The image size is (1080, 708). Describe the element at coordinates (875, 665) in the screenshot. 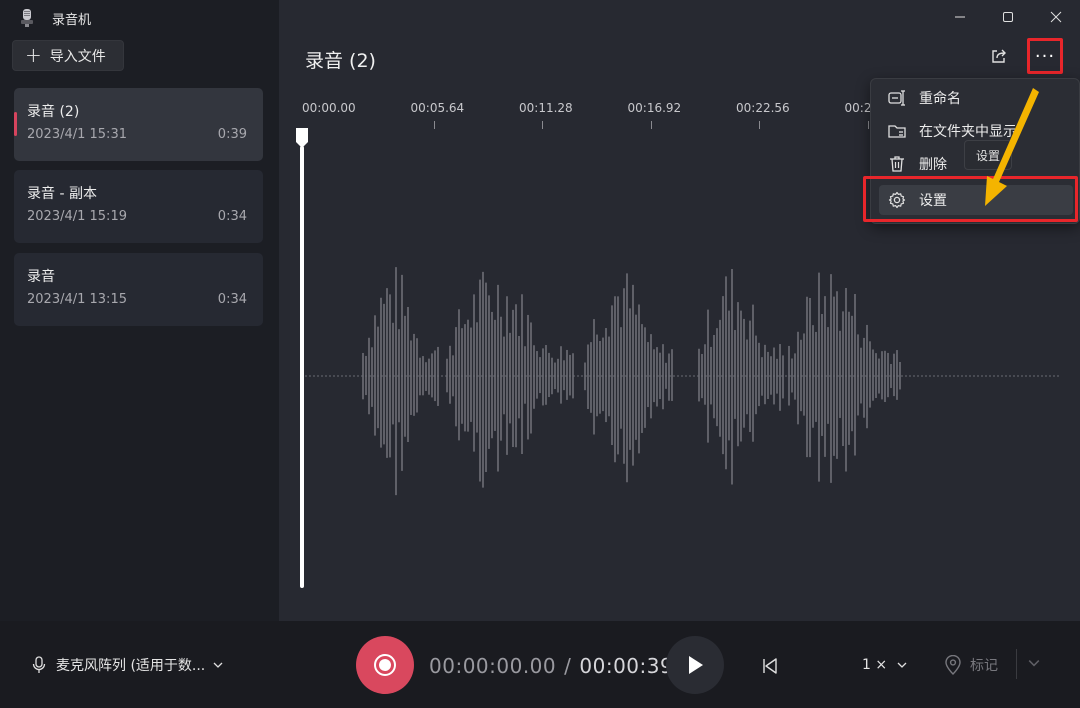

I see `playback-speed: 1 ×` at that location.